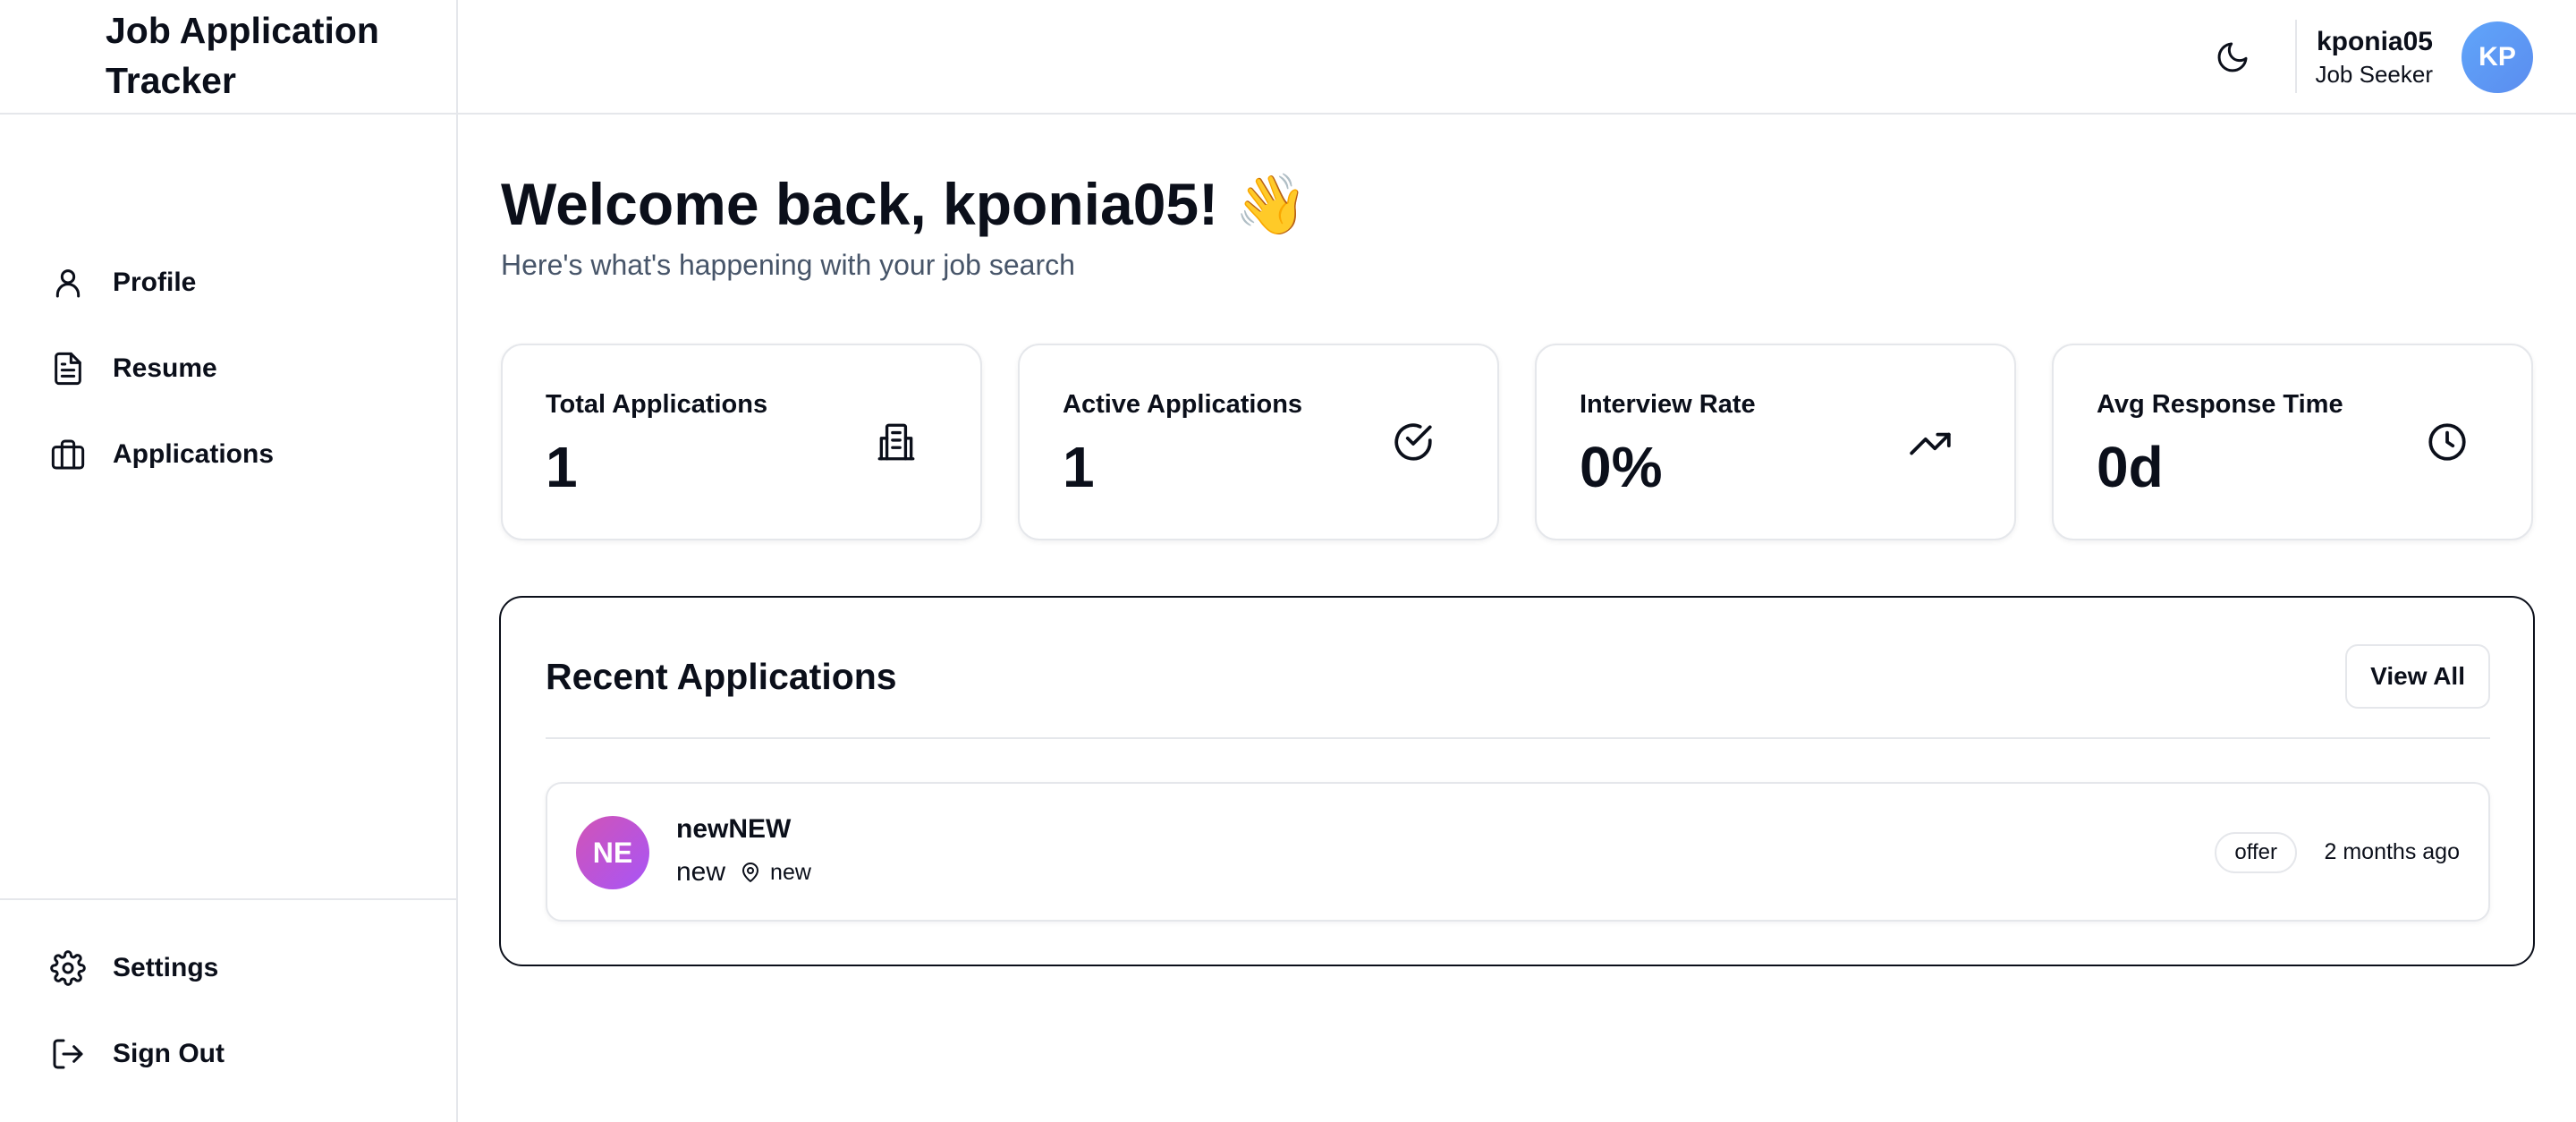 This screenshot has width=2576, height=1122. I want to click on stat-value: 0%, so click(1621, 467).